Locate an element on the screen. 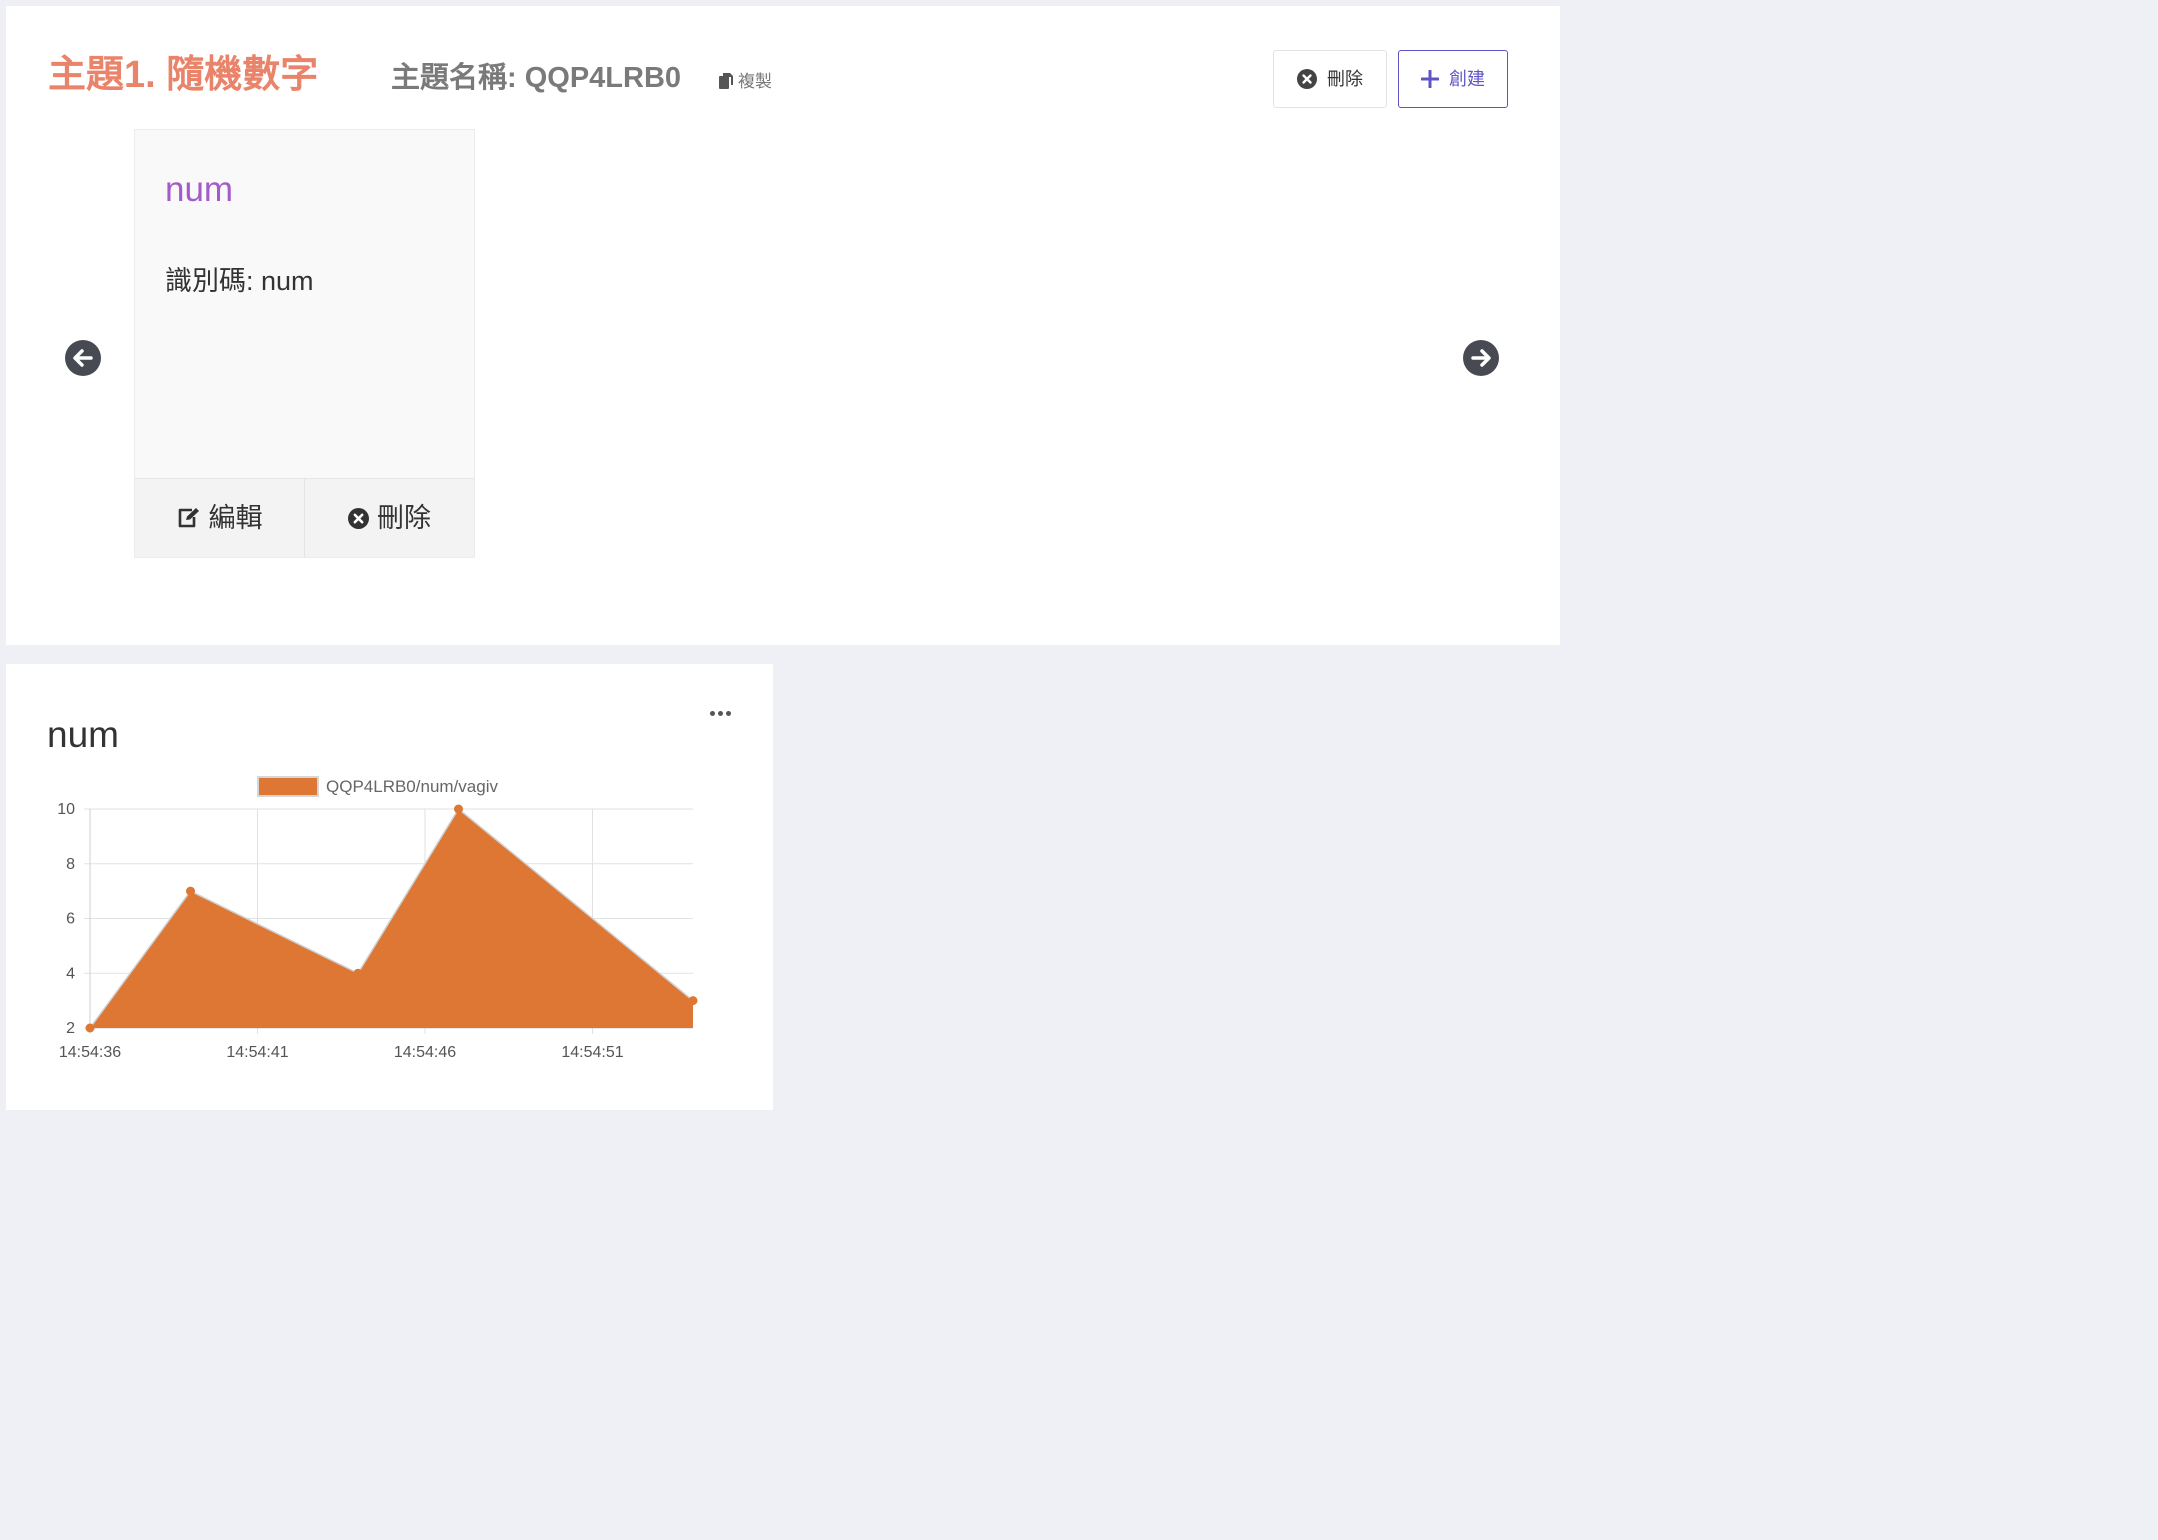  delete-topic-label: 刪除 is located at coordinates (1345, 79).